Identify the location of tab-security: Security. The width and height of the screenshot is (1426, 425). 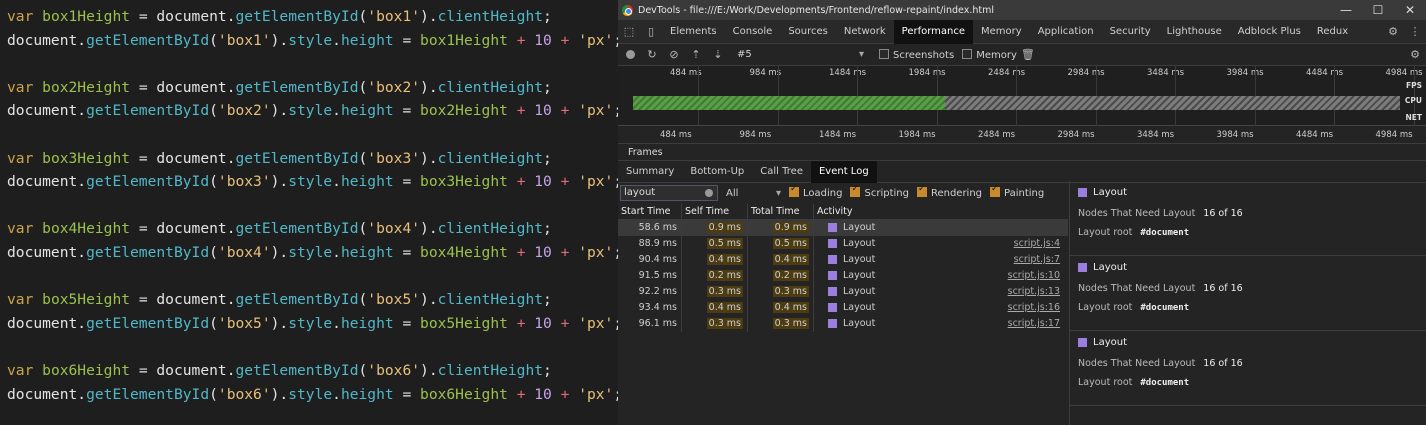
(1130, 32).